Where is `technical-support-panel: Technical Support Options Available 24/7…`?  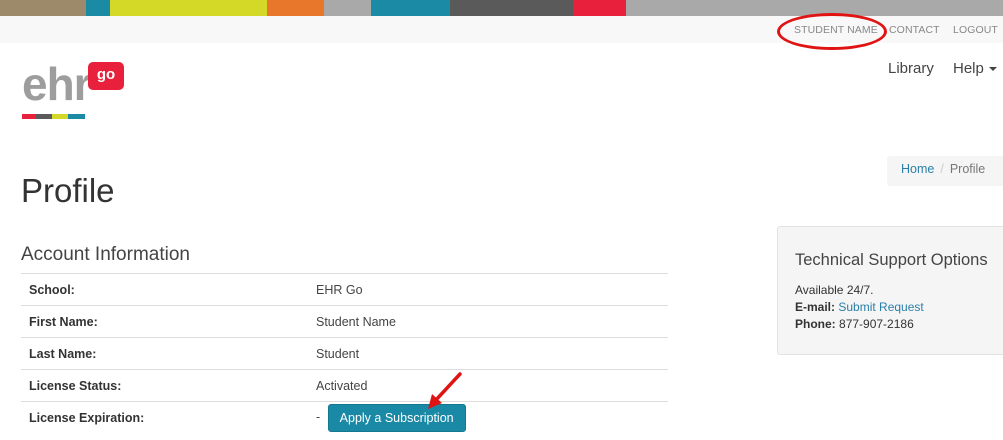
technical-support-panel: Technical Support Options Available 24/7… is located at coordinates (890, 290).